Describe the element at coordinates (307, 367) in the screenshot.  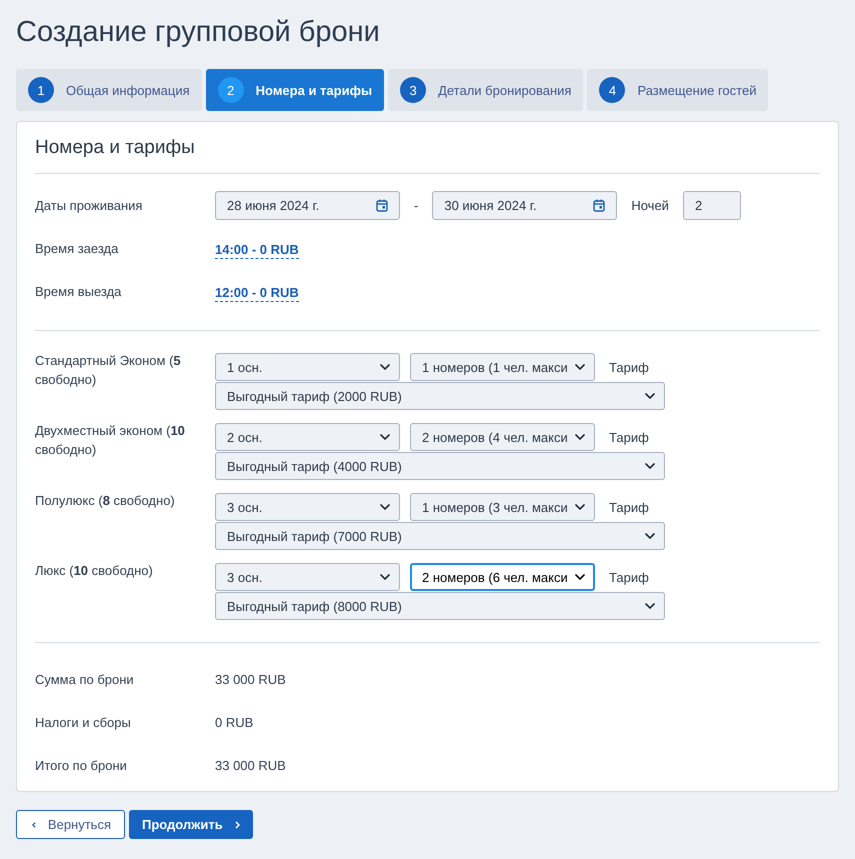
I see `guests-select: 1 осн.` at that location.